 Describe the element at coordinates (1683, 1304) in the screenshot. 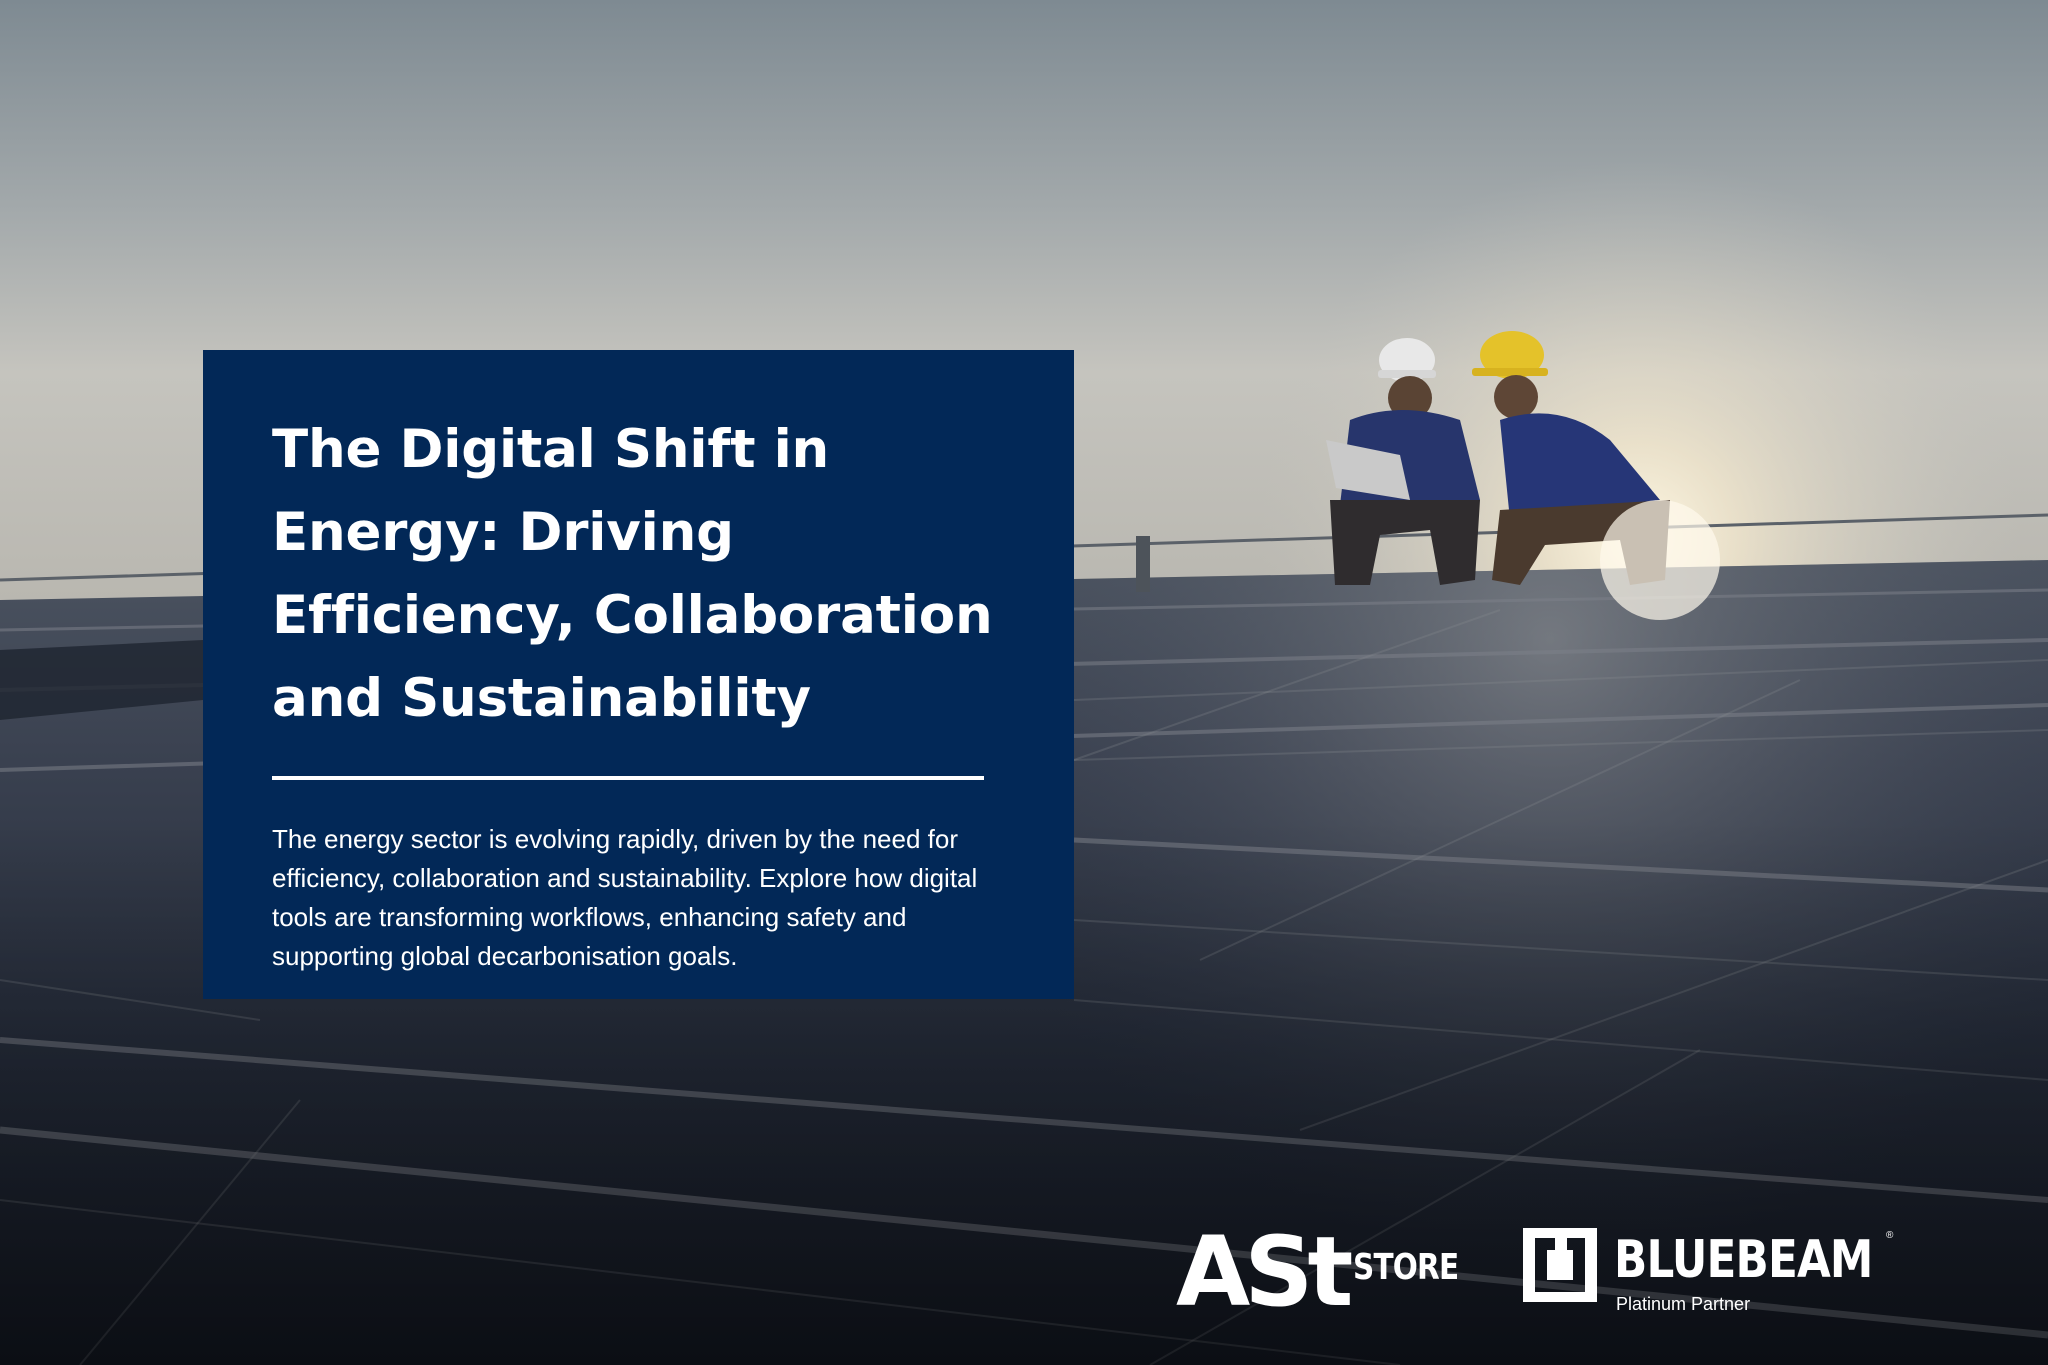

I see `partner-tier-label: Platinum Partner` at that location.